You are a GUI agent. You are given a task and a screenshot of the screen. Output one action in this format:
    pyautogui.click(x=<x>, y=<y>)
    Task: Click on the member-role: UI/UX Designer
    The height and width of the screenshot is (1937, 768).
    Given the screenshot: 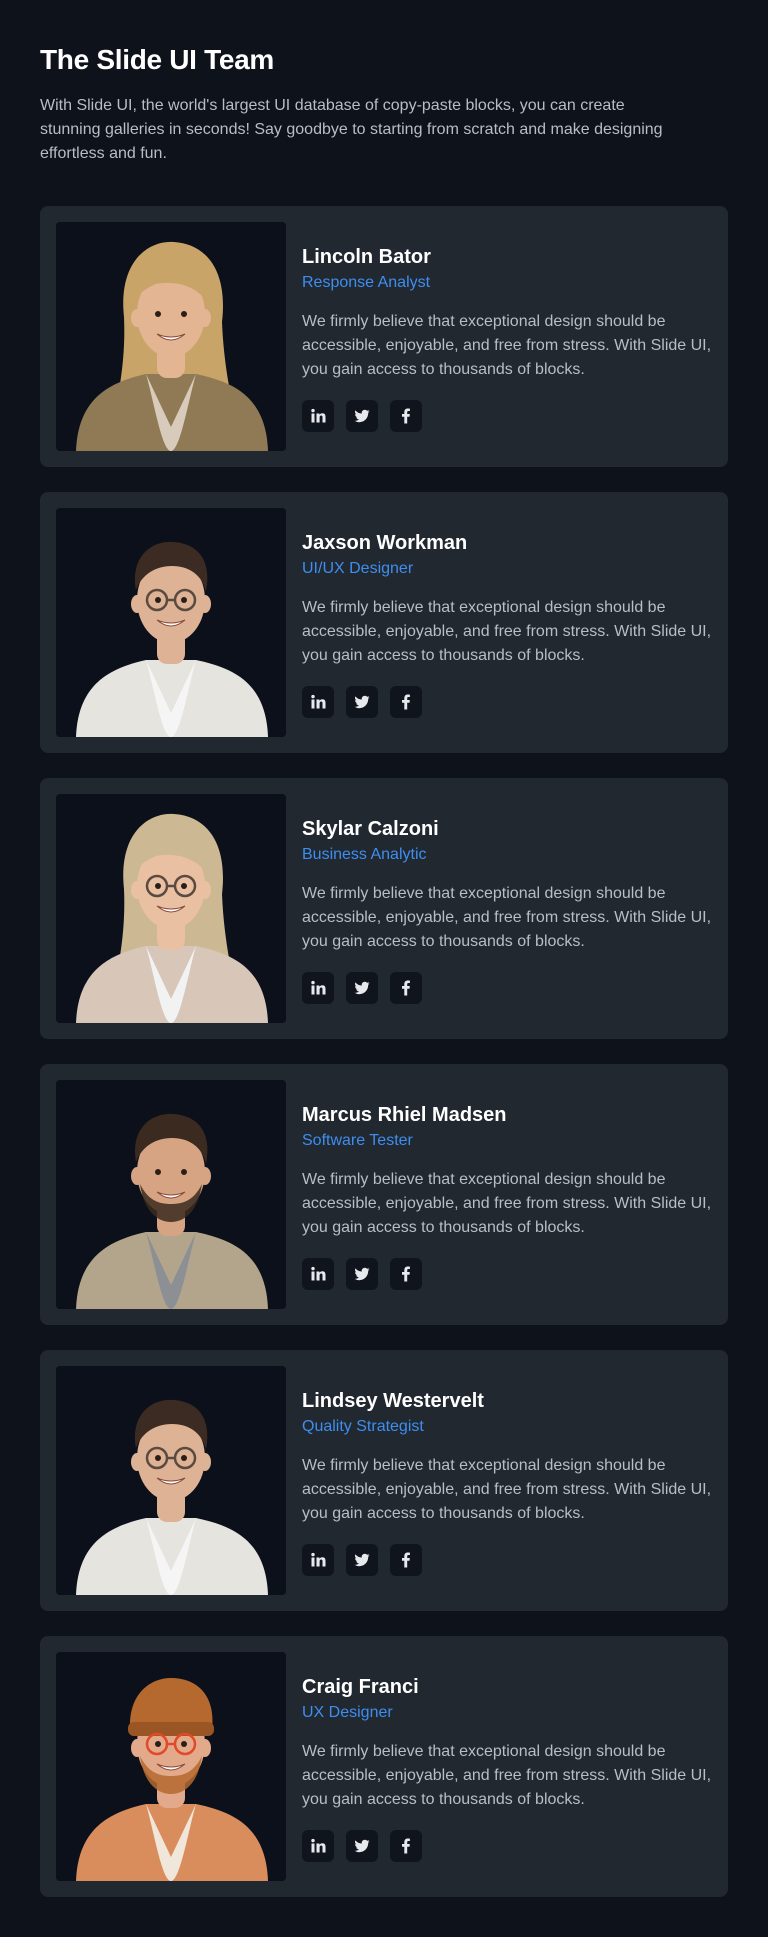 What is the action you would take?
    pyautogui.click(x=358, y=568)
    